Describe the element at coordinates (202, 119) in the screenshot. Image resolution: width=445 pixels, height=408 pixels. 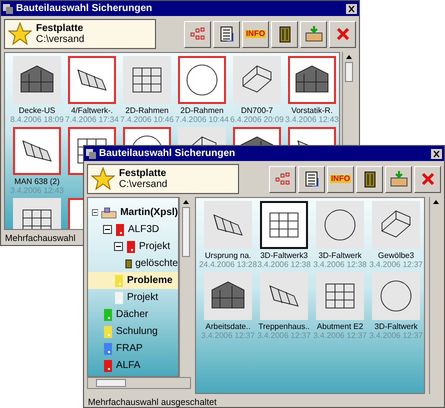
I see `item-date: 7.4.2006 10:44` at that location.